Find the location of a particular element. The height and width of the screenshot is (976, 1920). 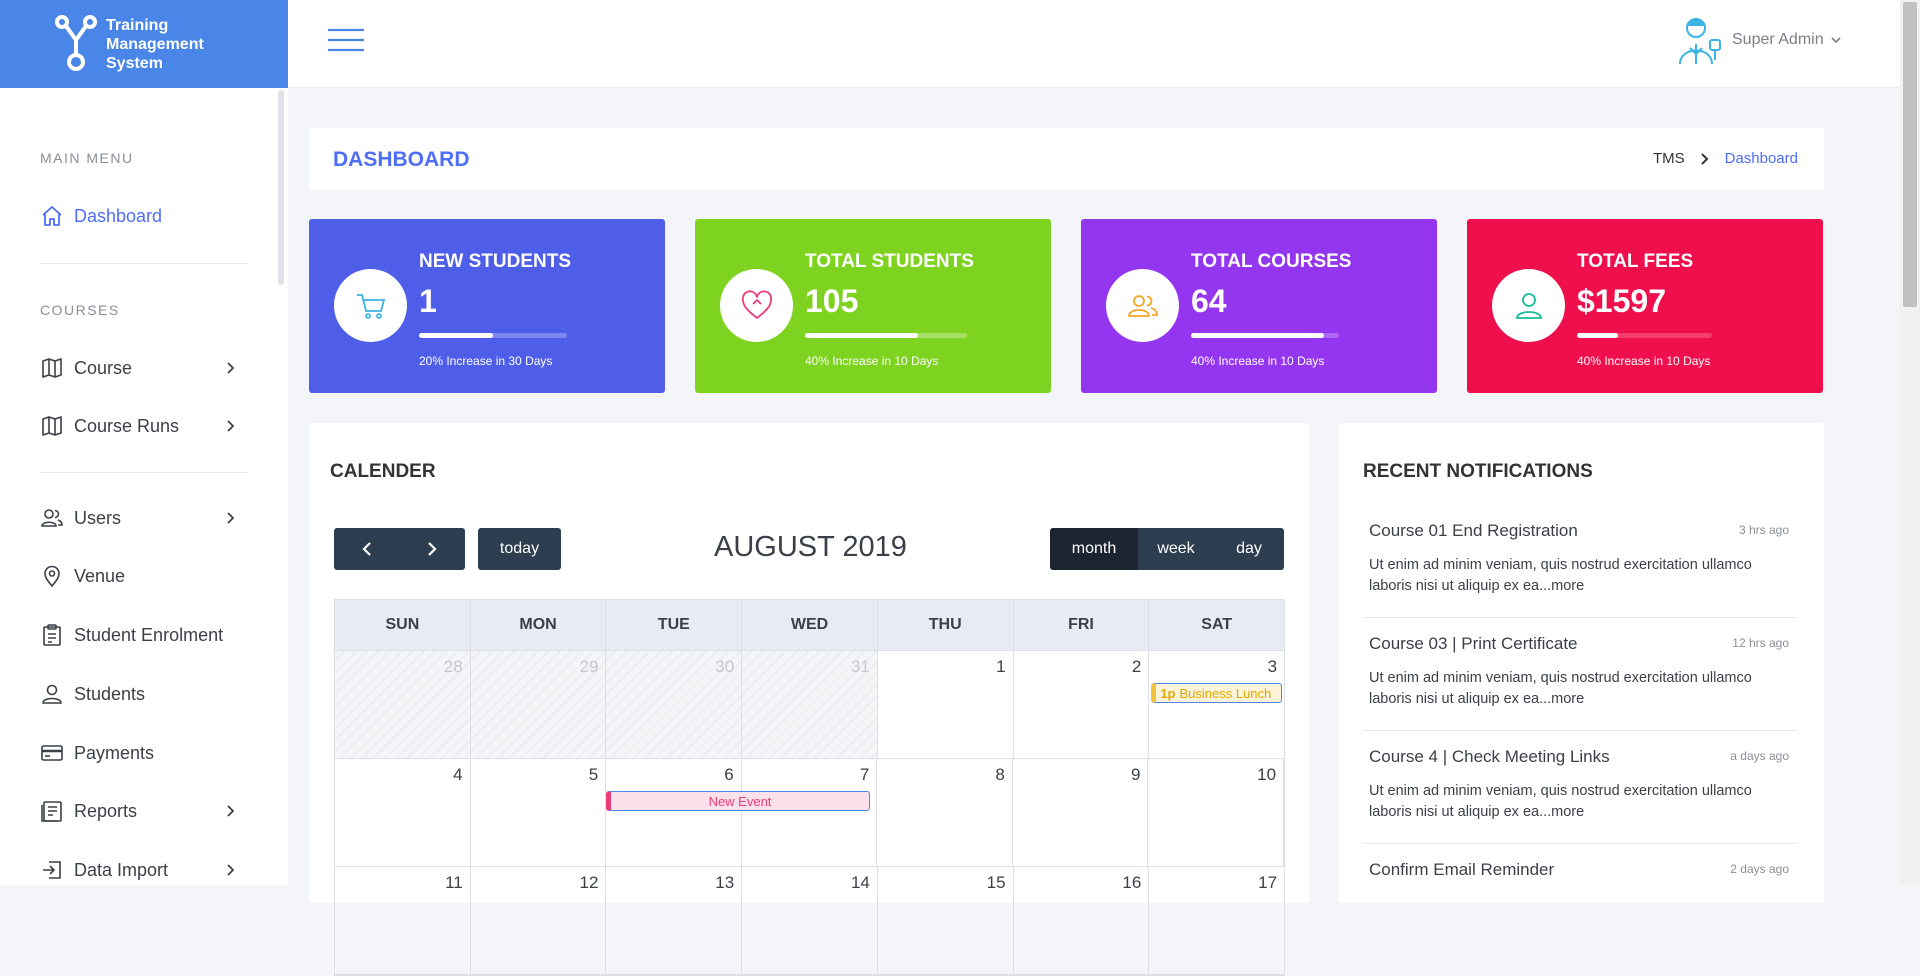

calendar-day-cell: 5 is located at coordinates (539, 812).